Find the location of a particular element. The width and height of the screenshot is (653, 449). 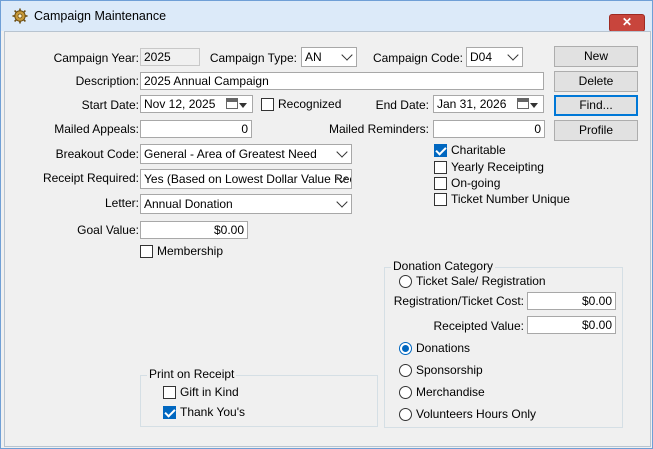

campaign-year-label: Campaign Year: is located at coordinates (96, 58).